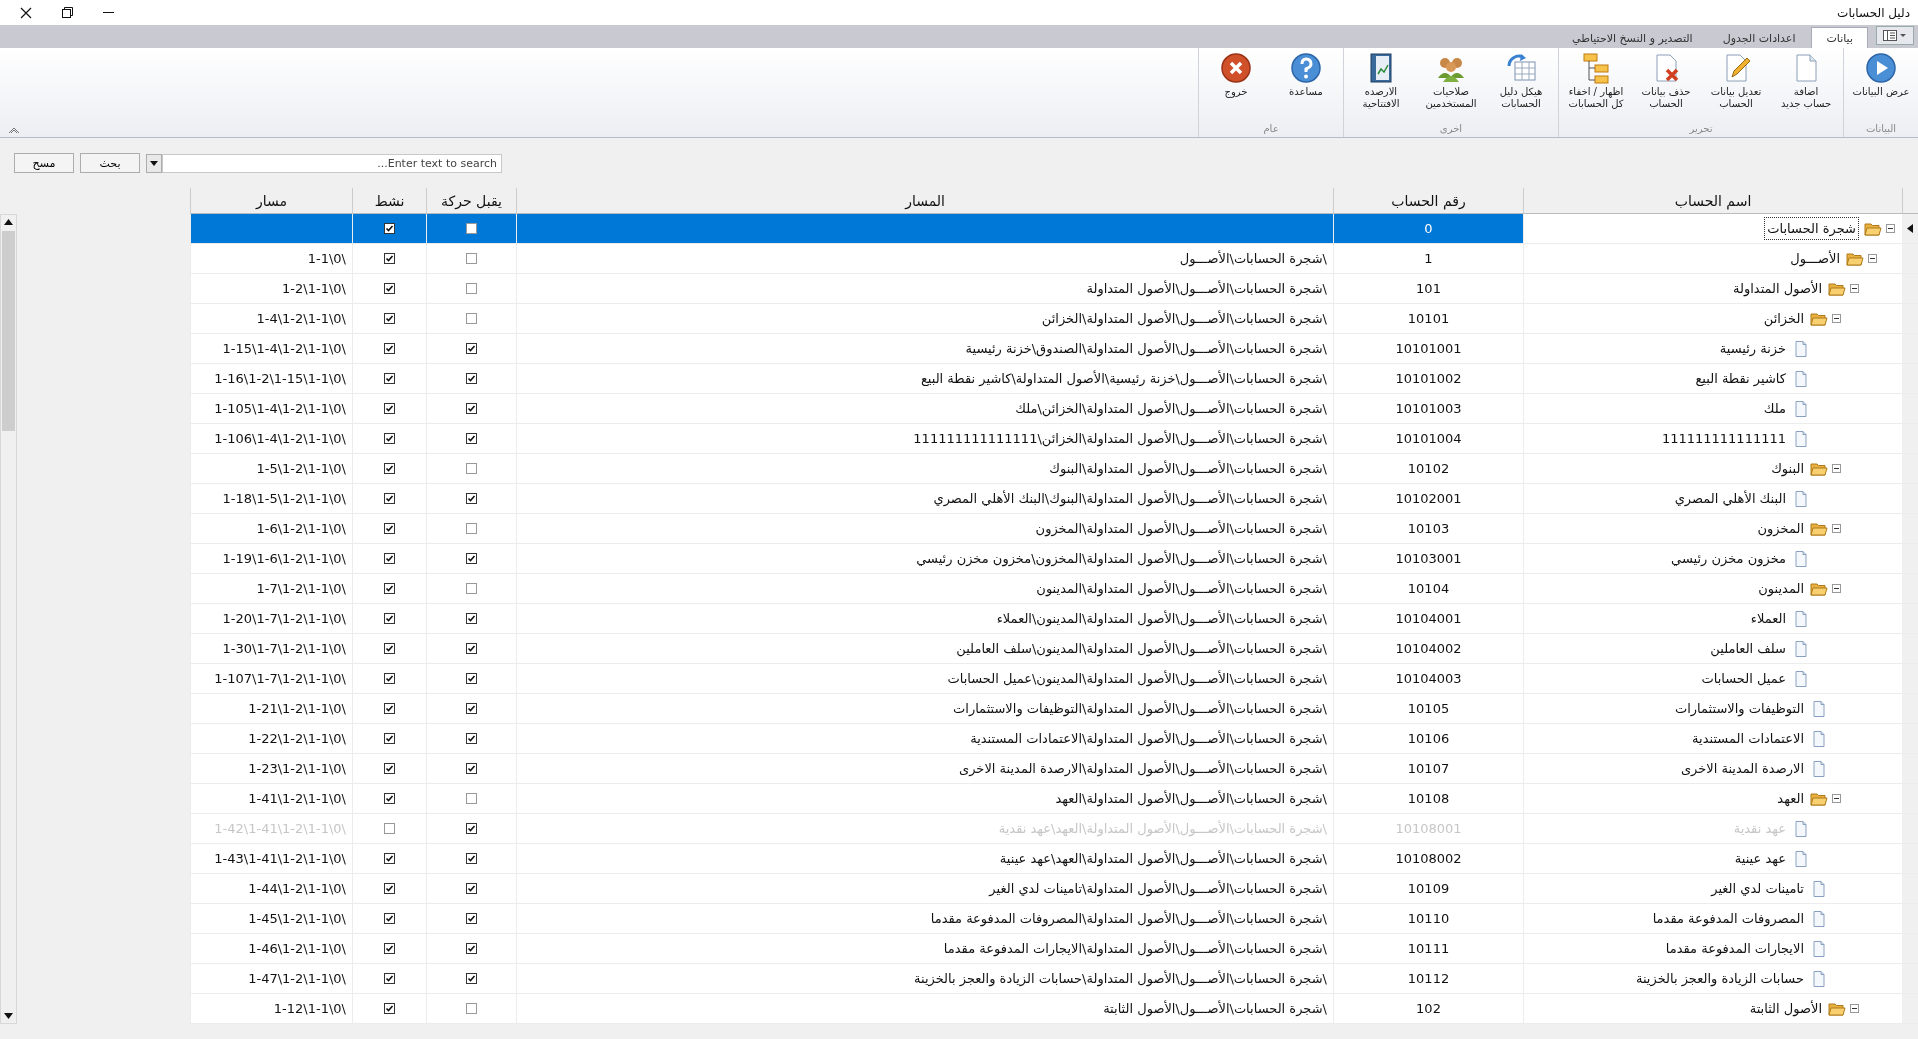 This screenshot has height=1039, width=1918. What do you see at coordinates (1742, 768) in the screenshot?
I see `tree-item: الارصدة المدينة الاخرى` at bounding box center [1742, 768].